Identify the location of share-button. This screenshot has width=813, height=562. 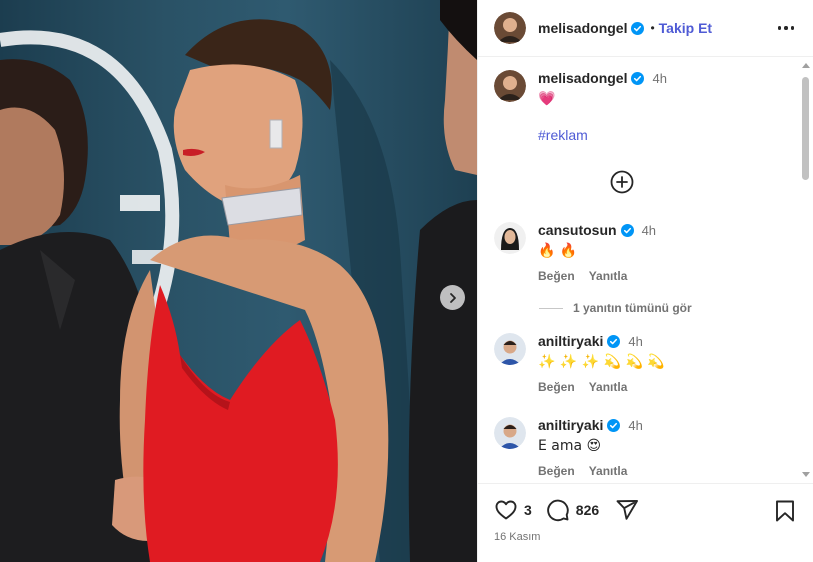
(627, 510).